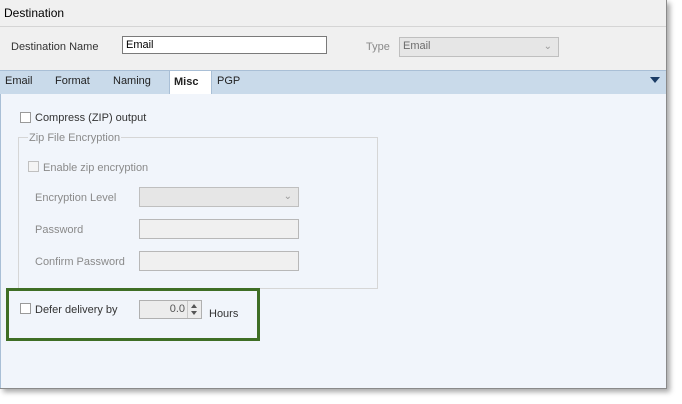 The image size is (682, 404). What do you see at coordinates (76, 198) in the screenshot?
I see `encryption-level-label: Encryption Level` at bounding box center [76, 198].